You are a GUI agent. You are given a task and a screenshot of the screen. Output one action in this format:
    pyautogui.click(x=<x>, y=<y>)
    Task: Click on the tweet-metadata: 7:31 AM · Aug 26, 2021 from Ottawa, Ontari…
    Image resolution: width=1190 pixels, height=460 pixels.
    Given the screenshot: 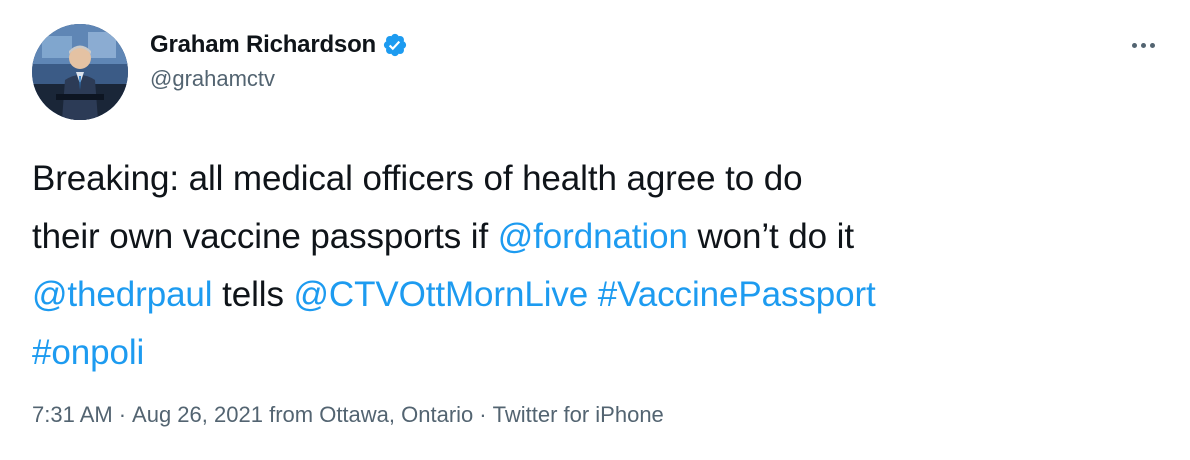 What is the action you would take?
    pyautogui.click(x=348, y=415)
    